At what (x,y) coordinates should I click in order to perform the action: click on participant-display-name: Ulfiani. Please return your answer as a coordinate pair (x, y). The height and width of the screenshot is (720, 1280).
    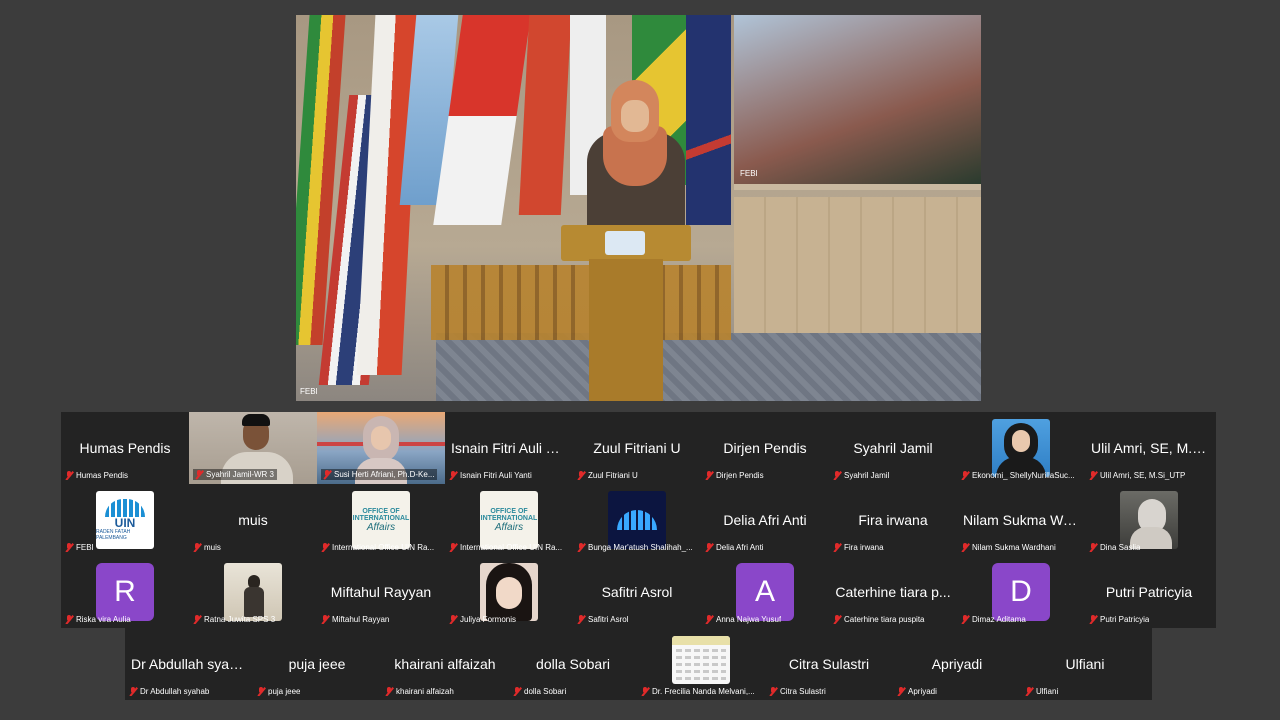
    Looking at the image, I should click on (1085, 664).